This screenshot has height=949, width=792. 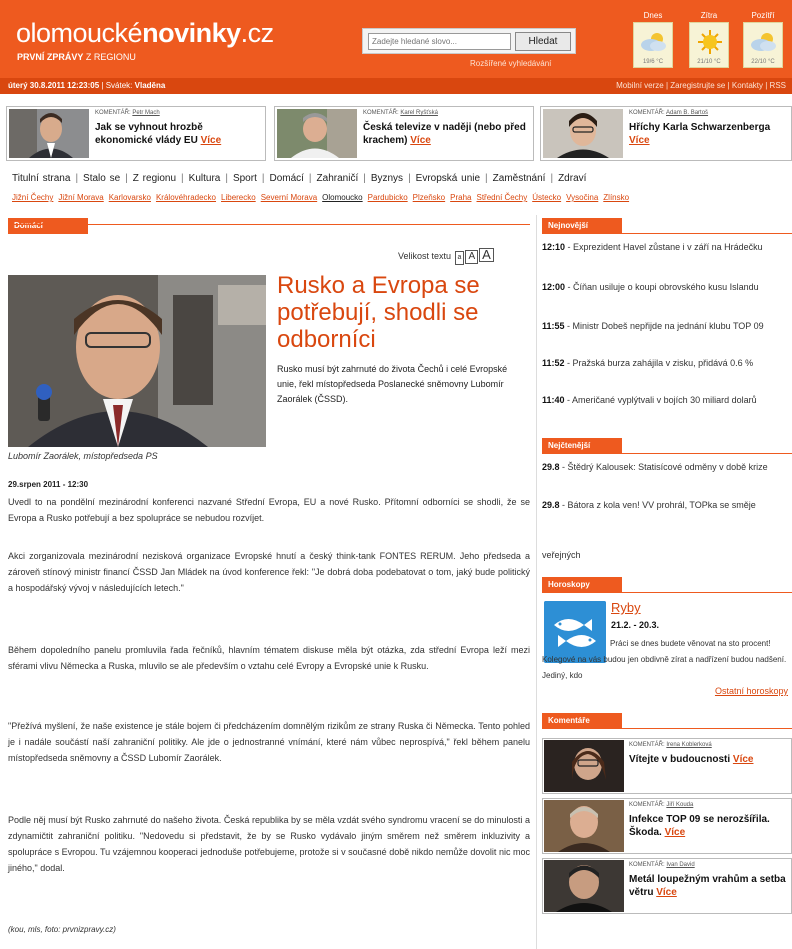 What do you see at coordinates (502, 197) in the screenshot?
I see `region-nav-item: Střední Čechy` at bounding box center [502, 197].